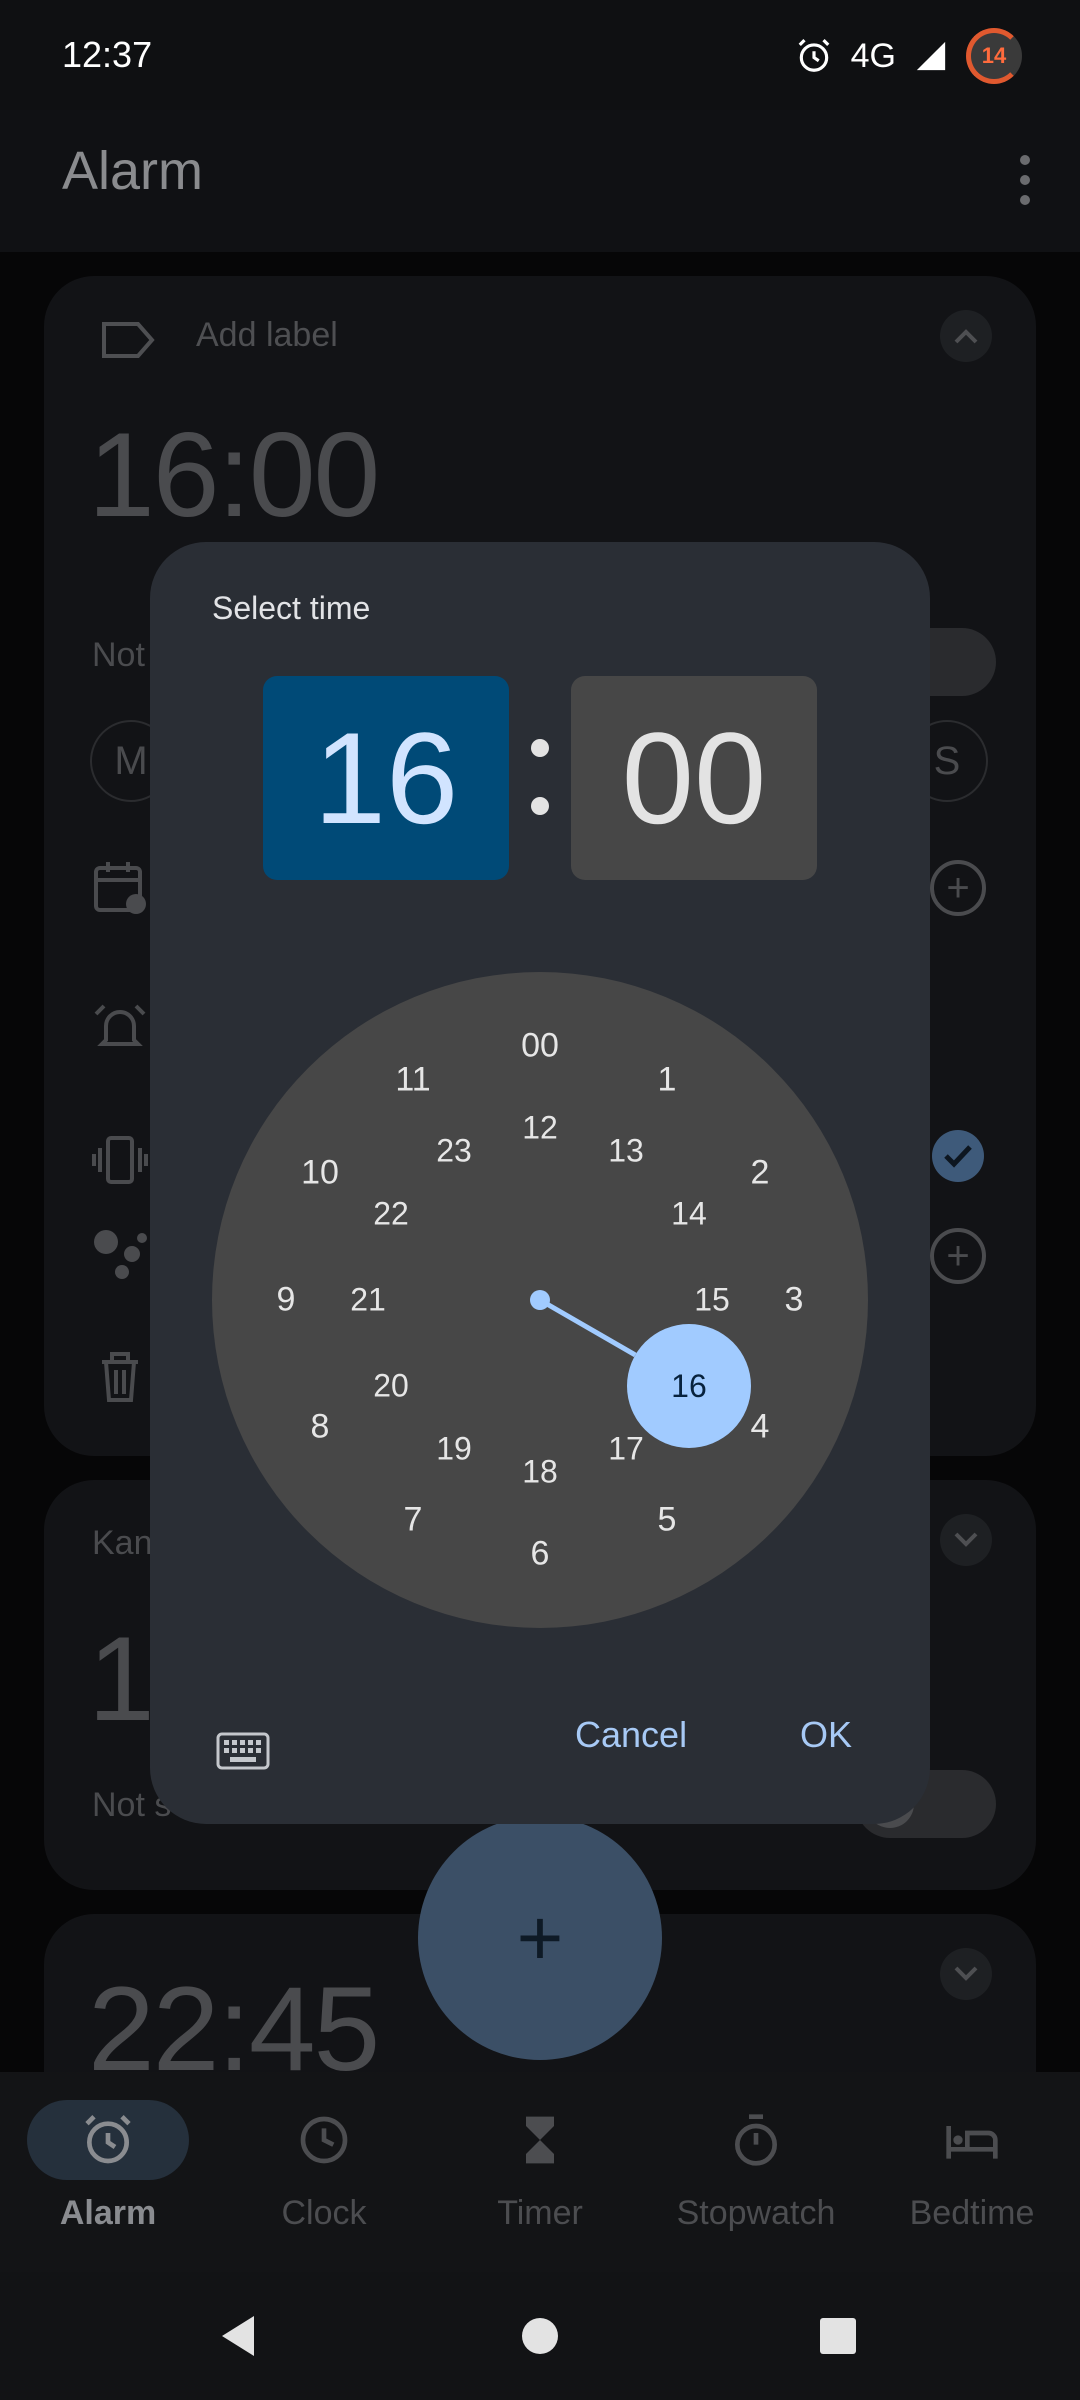  What do you see at coordinates (756, 2213) in the screenshot?
I see `nav-label: Stopwatch` at bounding box center [756, 2213].